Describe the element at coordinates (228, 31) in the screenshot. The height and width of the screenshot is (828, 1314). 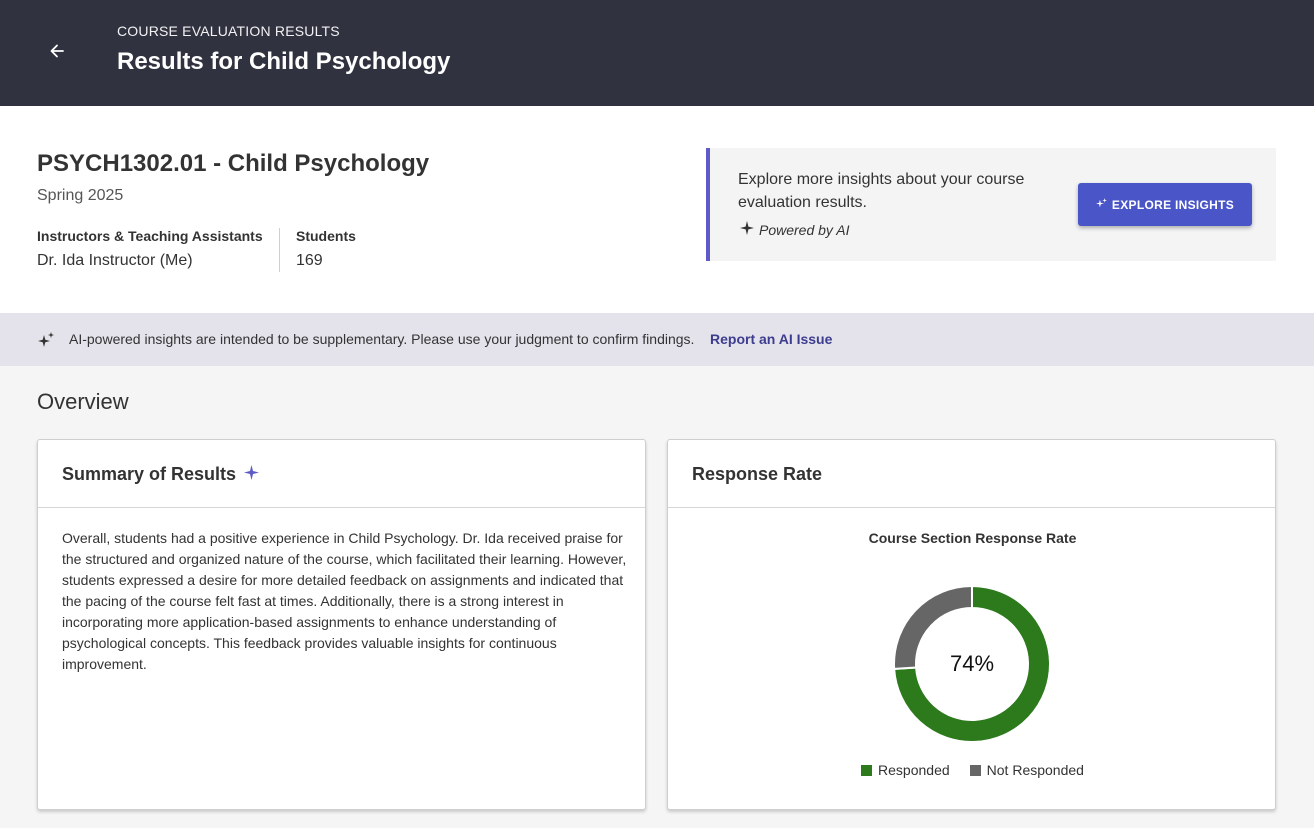
I see `page-kicker: COURSE EVALUATION RESULTS` at that location.